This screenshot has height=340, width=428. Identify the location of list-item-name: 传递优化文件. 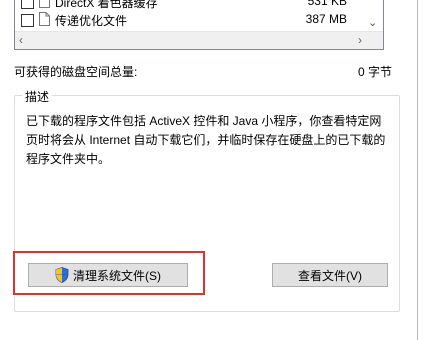
(91, 21).